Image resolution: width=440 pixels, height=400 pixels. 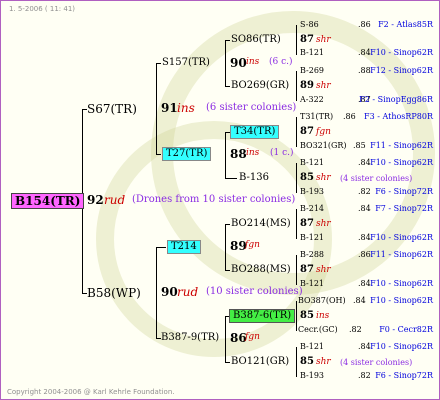 I want to click on great-grandparent-colony: BO121(GR), so click(x=260, y=362).